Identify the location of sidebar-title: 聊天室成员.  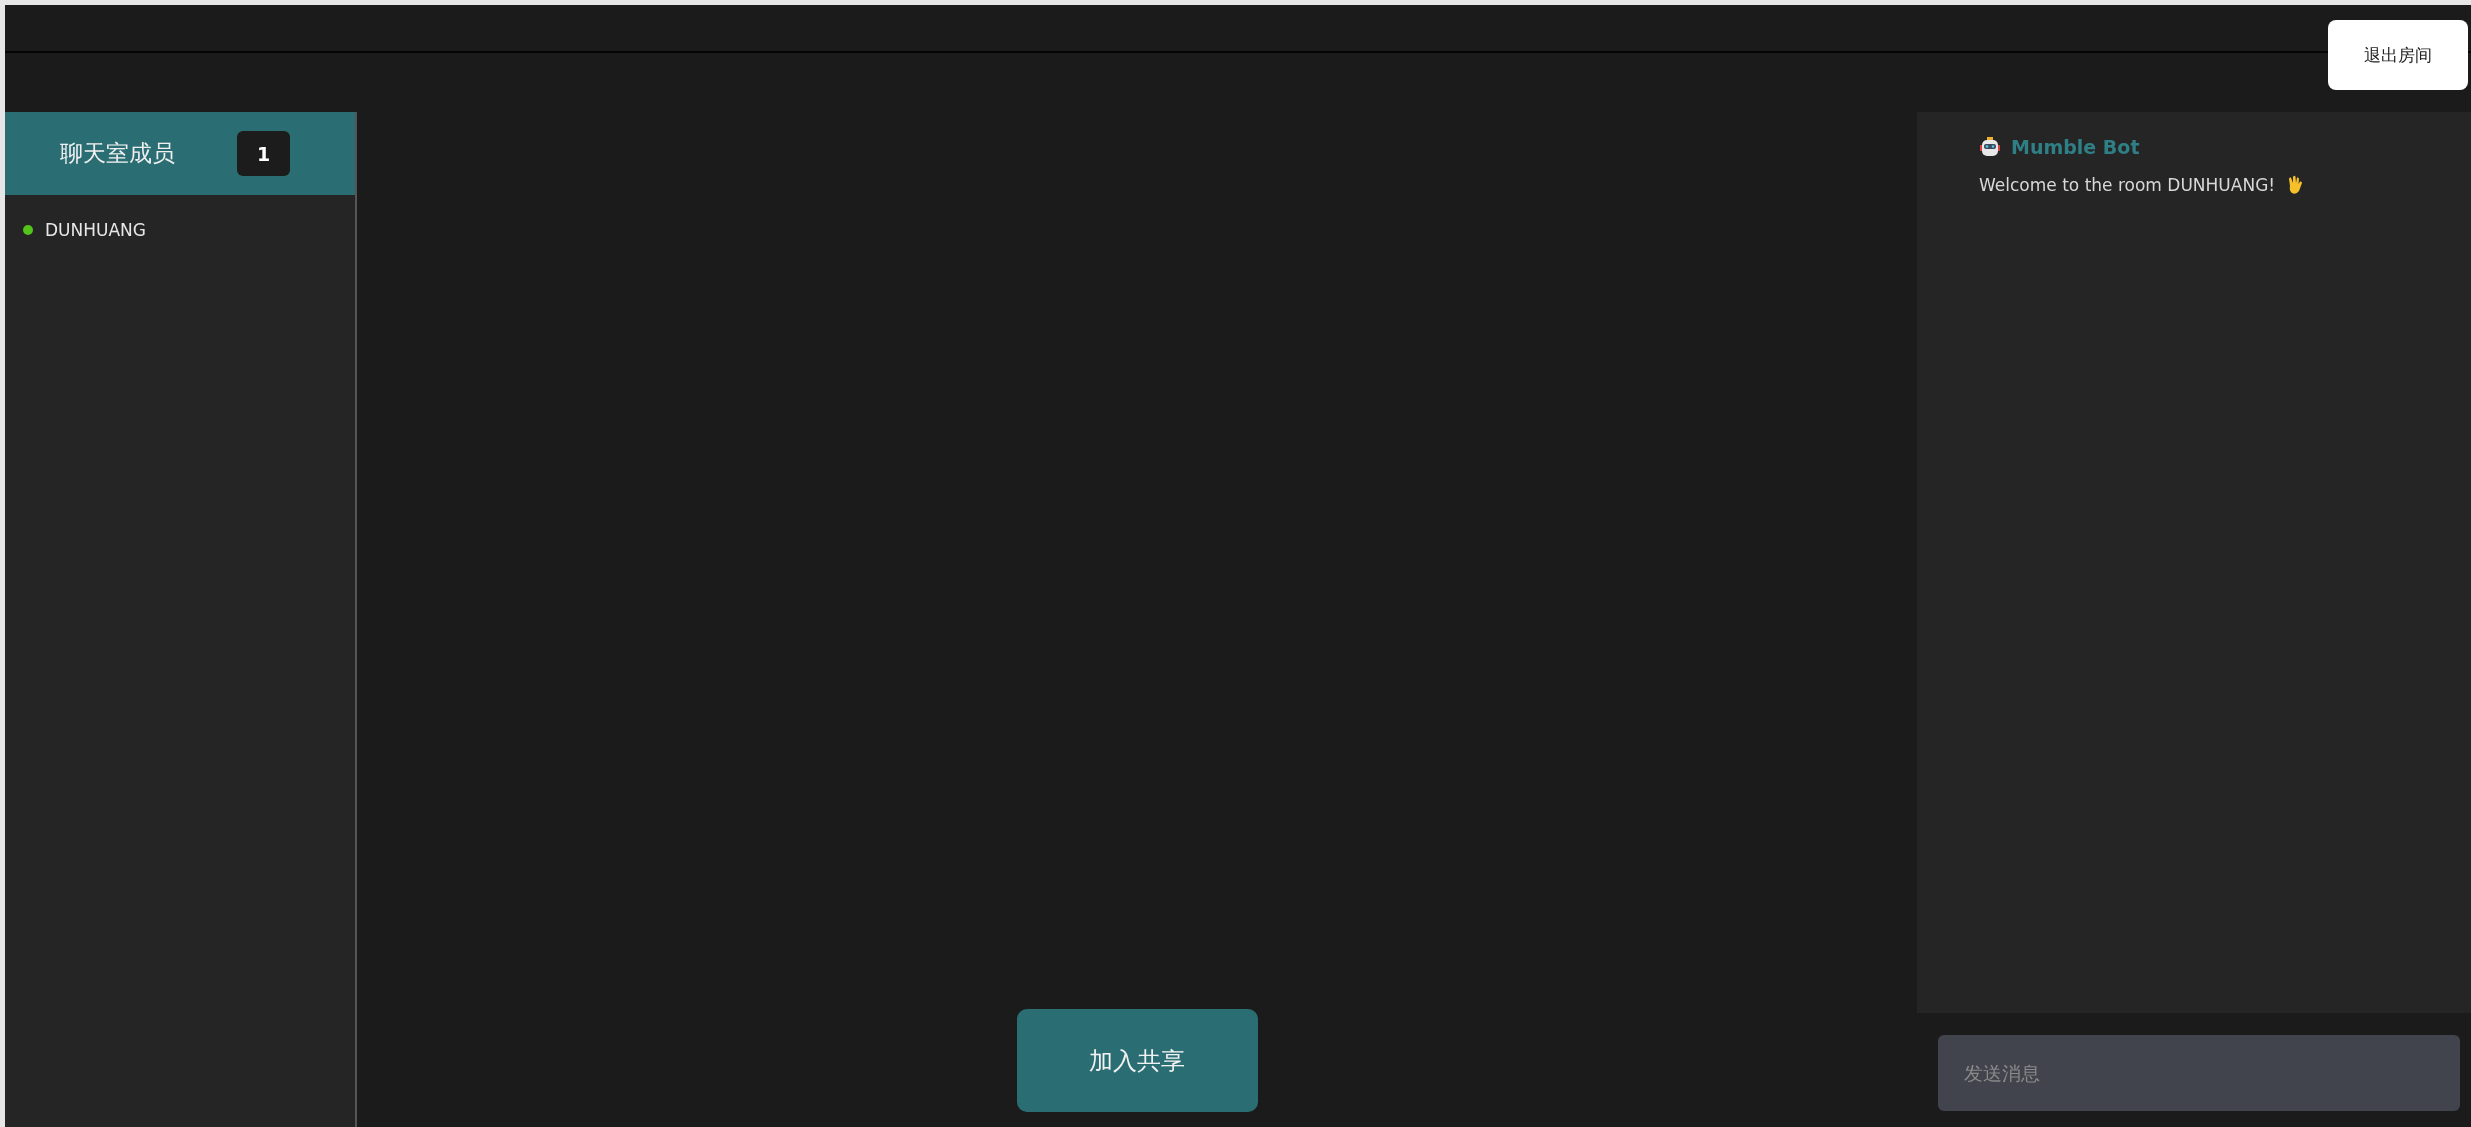
(117, 153).